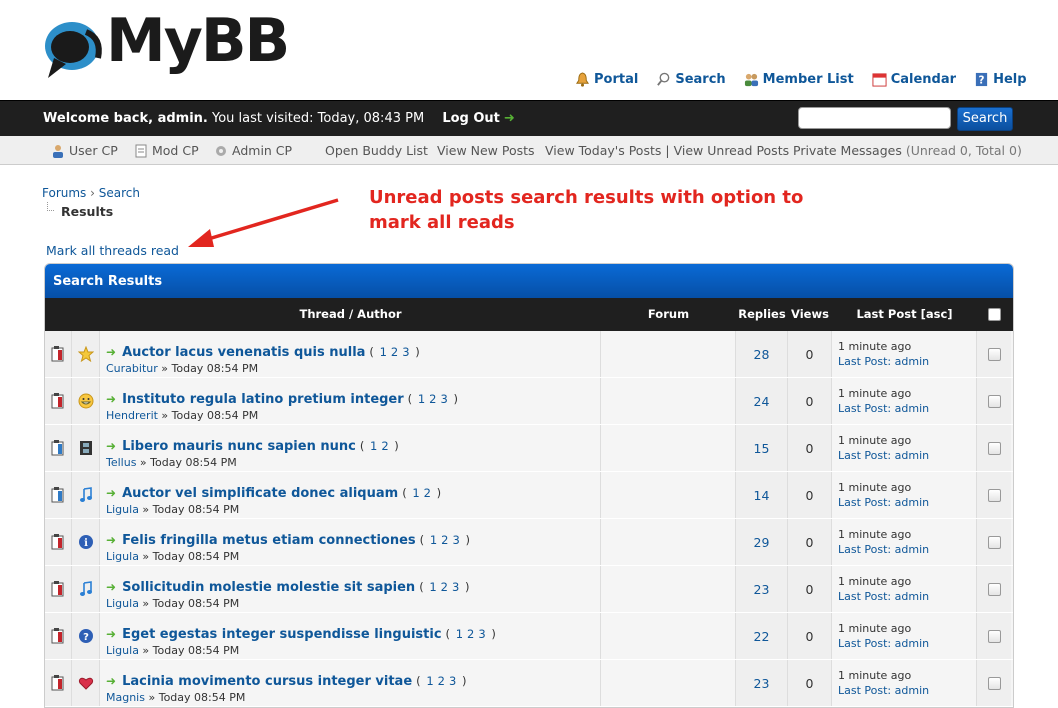  What do you see at coordinates (376, 150) in the screenshot?
I see `buddy-list-link: Open Buddy List` at bounding box center [376, 150].